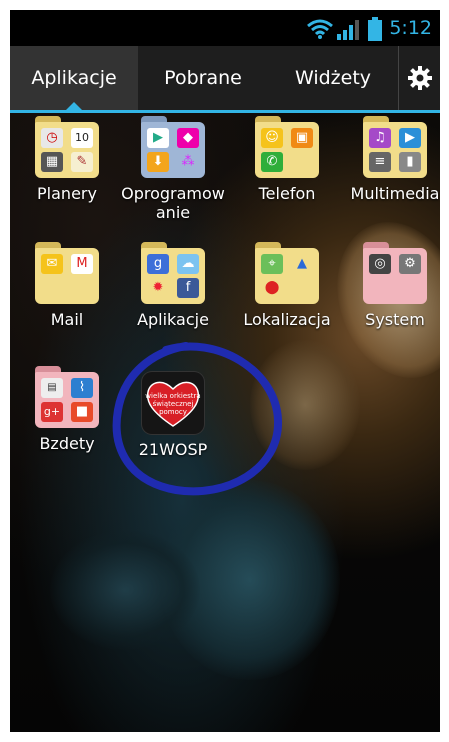 This screenshot has width=449, height=742. What do you see at coordinates (82, 162) in the screenshot?
I see `notes-icon: ✎` at bounding box center [82, 162].